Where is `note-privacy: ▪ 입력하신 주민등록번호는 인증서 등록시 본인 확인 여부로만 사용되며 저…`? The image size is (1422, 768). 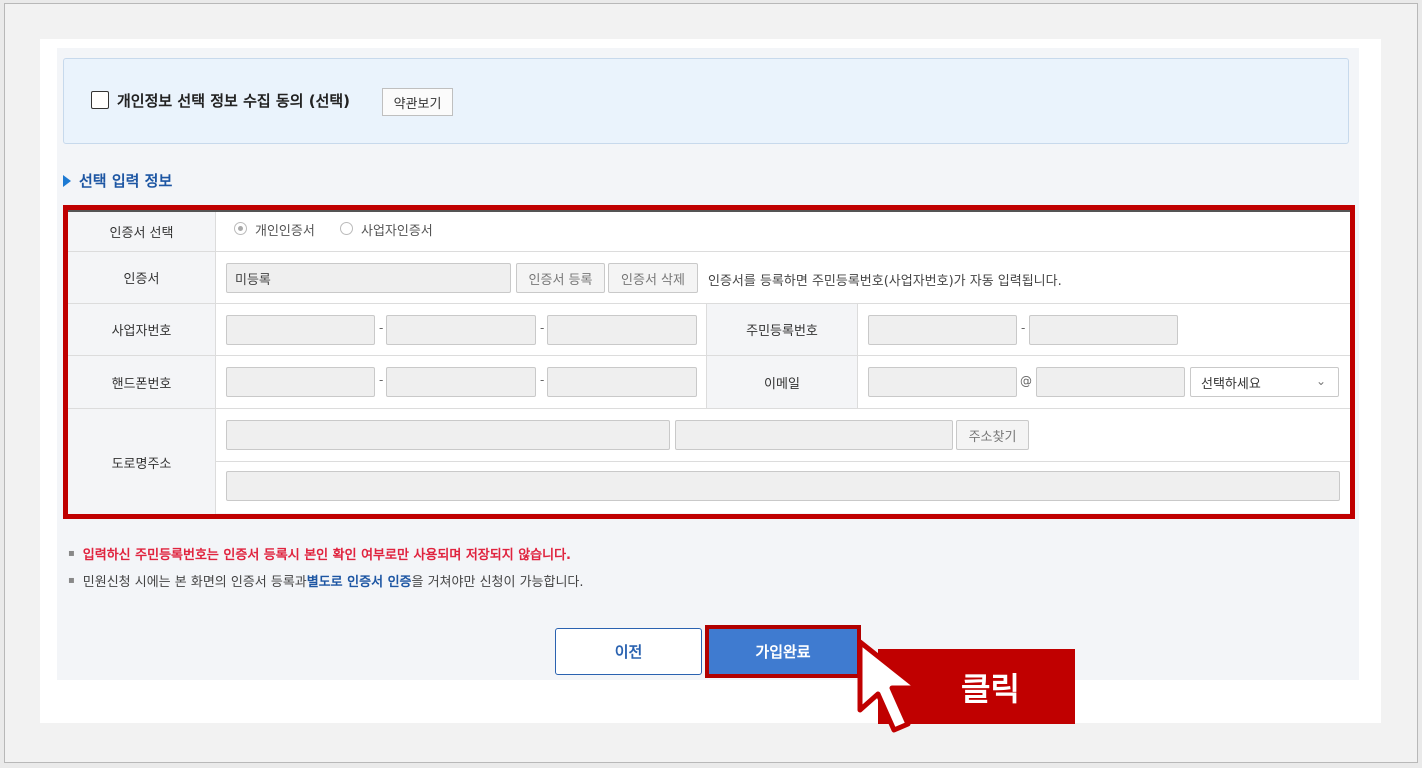
note-privacy: ▪ 입력하신 주민등록번호는 인증서 등록시 본인 확인 여부로만 사용되며 저… is located at coordinates (326, 553).